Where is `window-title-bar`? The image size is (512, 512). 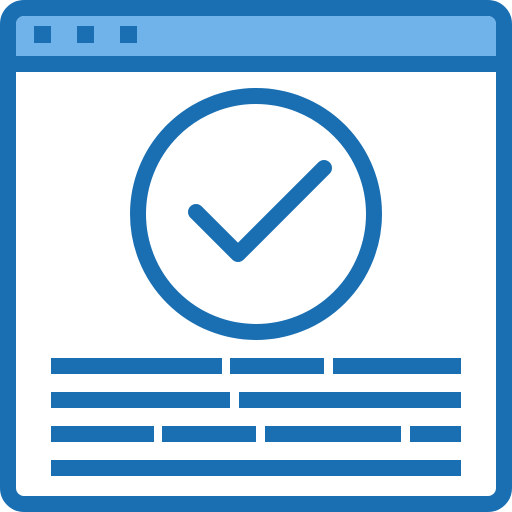 window-title-bar is located at coordinates (256, 44).